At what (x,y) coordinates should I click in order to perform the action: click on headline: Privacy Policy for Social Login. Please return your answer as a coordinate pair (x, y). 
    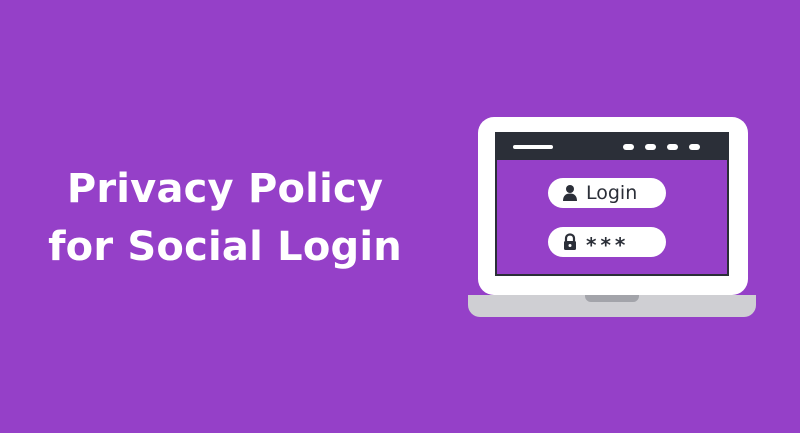
    Looking at the image, I should click on (225, 218).